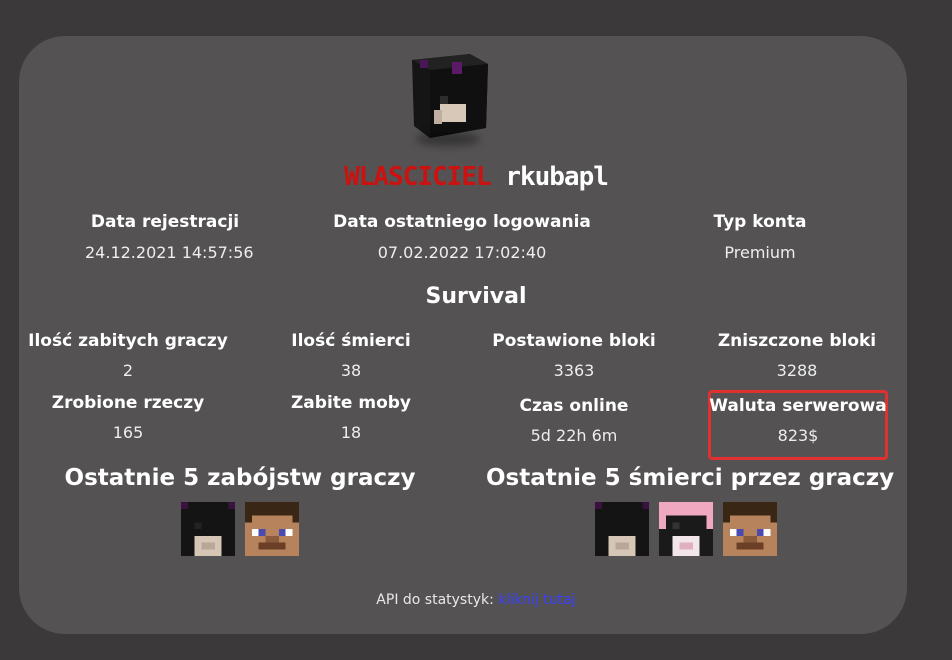  What do you see at coordinates (536, 600) in the screenshot?
I see `api-link: kliknij tutaj` at bounding box center [536, 600].